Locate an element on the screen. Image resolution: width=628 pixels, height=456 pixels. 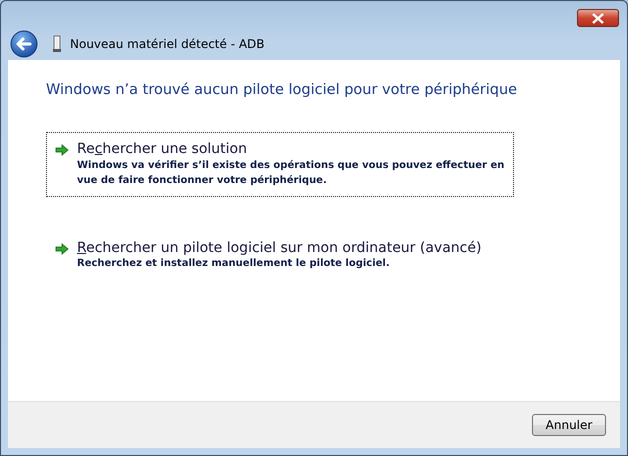
back-button is located at coordinates (24, 44).